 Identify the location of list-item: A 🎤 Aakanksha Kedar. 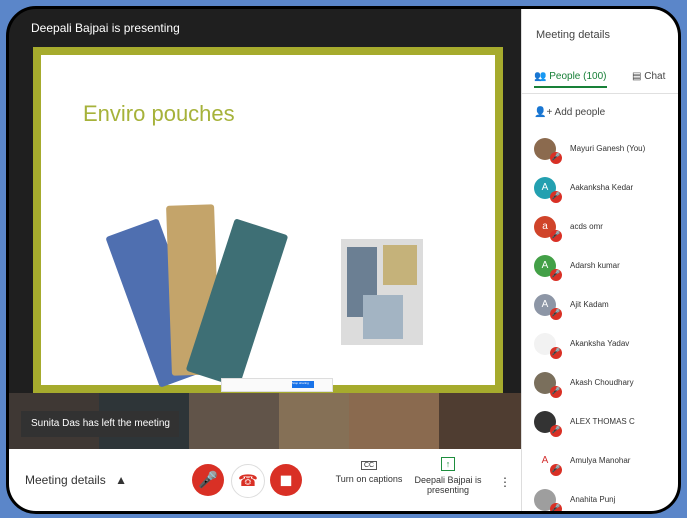
(606, 187).